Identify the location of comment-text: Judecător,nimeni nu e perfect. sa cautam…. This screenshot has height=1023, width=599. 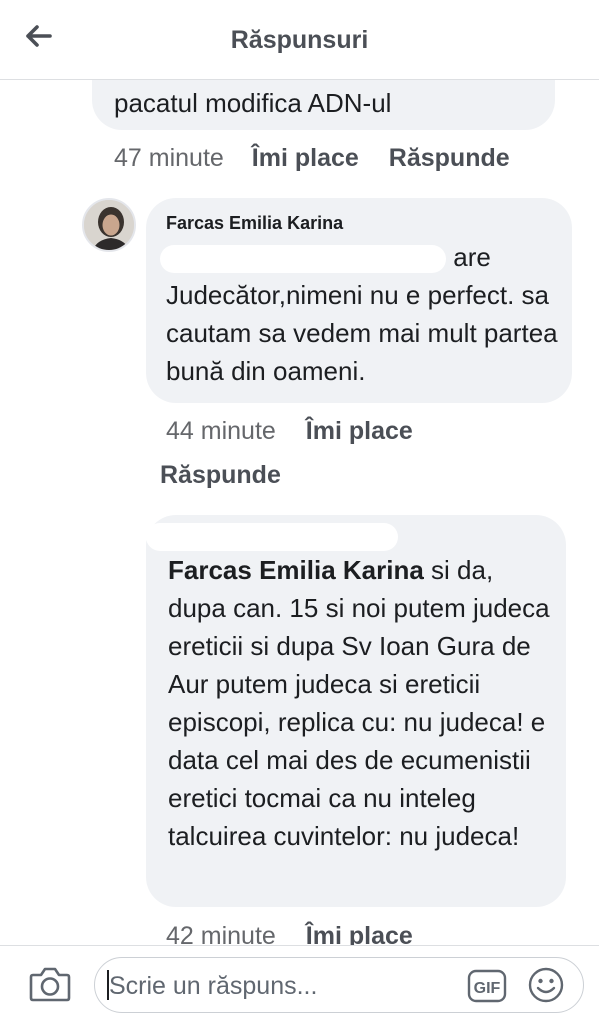
(362, 333).